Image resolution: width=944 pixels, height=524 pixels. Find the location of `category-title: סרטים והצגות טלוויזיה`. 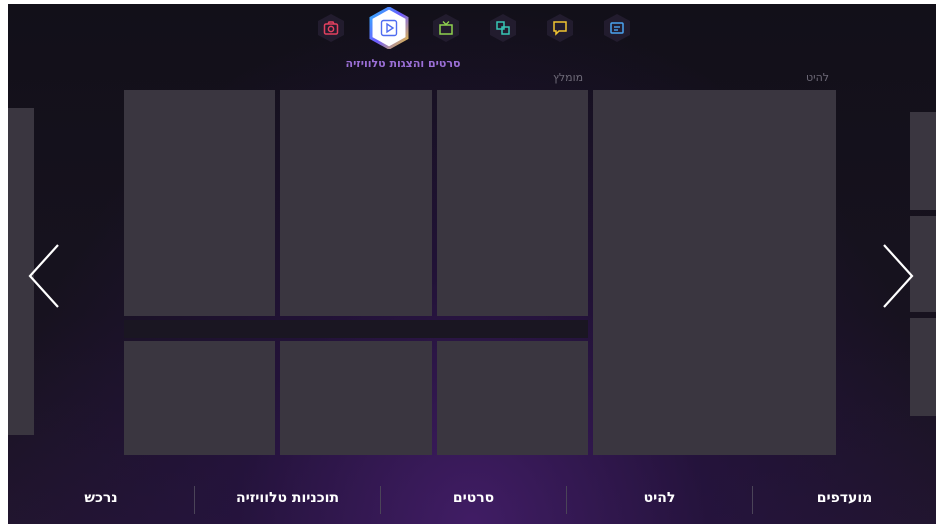

category-title: סרטים והצגות טלוויזיה is located at coordinates (403, 63).